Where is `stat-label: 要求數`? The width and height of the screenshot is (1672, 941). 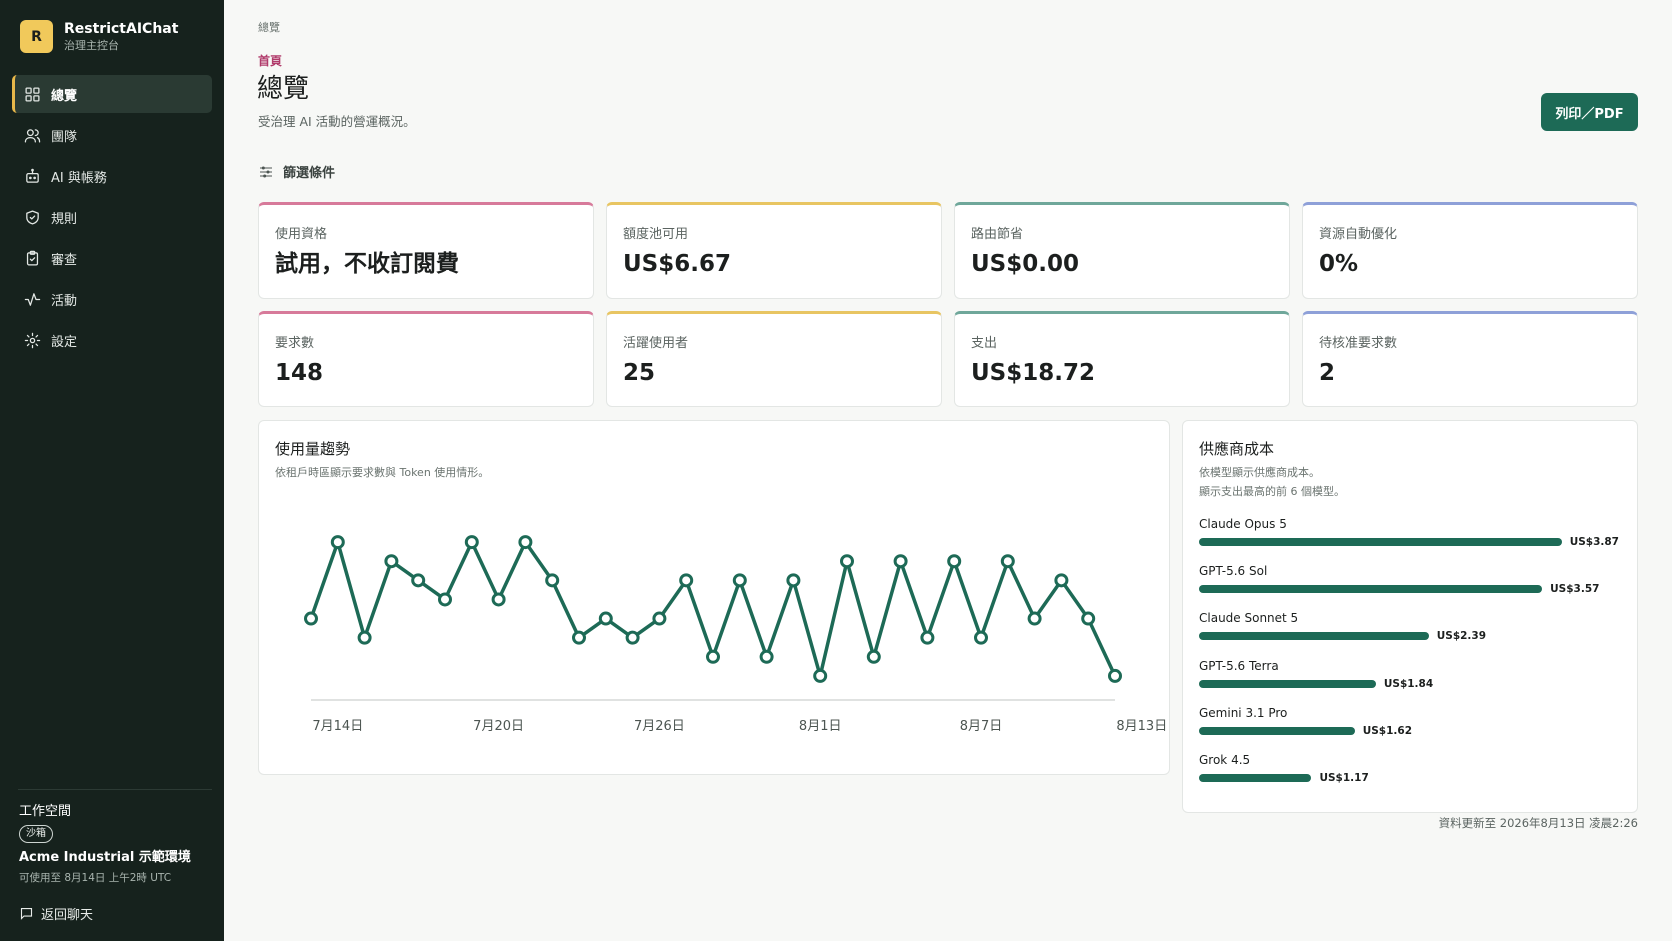 stat-label: 要求數 is located at coordinates (295, 343).